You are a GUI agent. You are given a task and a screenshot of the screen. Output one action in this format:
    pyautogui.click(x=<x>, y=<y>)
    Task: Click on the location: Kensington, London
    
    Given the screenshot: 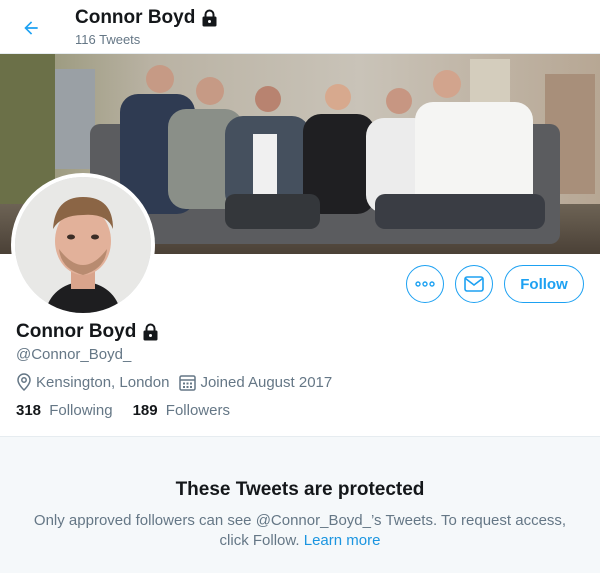 What is the action you would take?
    pyautogui.click(x=92, y=382)
    